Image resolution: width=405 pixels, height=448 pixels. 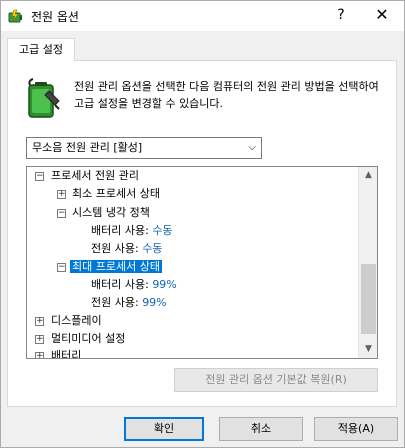 I want to click on tree-item-multimedia: + 멀티미디어 설정, so click(x=80, y=339).